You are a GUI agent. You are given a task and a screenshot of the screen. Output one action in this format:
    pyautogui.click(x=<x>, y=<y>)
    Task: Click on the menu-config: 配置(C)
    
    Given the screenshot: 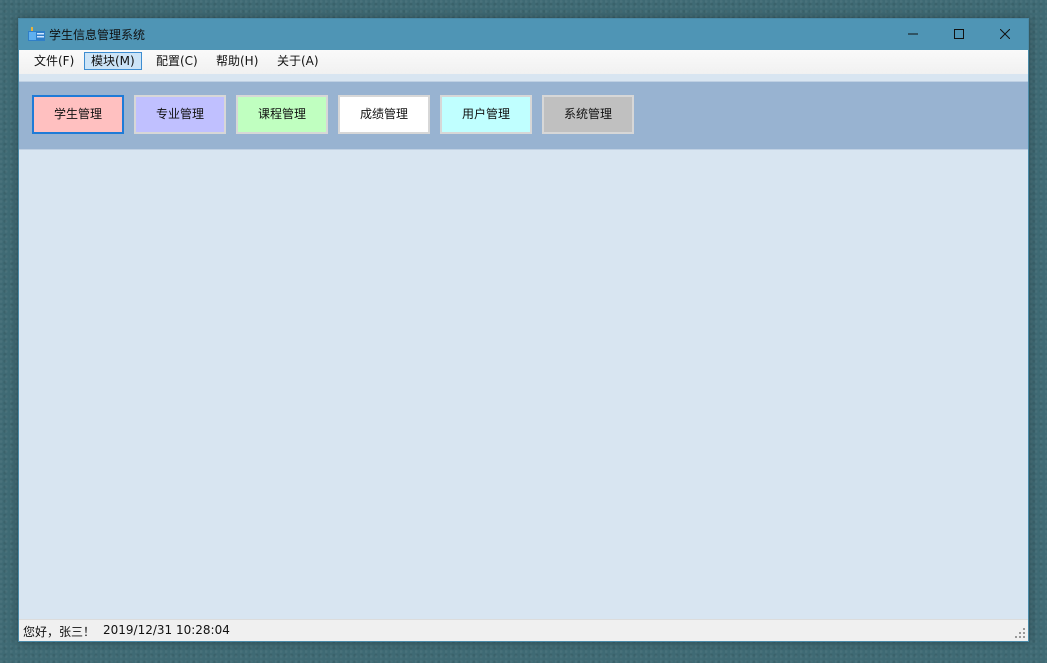 What is the action you would take?
    pyautogui.click(x=177, y=61)
    